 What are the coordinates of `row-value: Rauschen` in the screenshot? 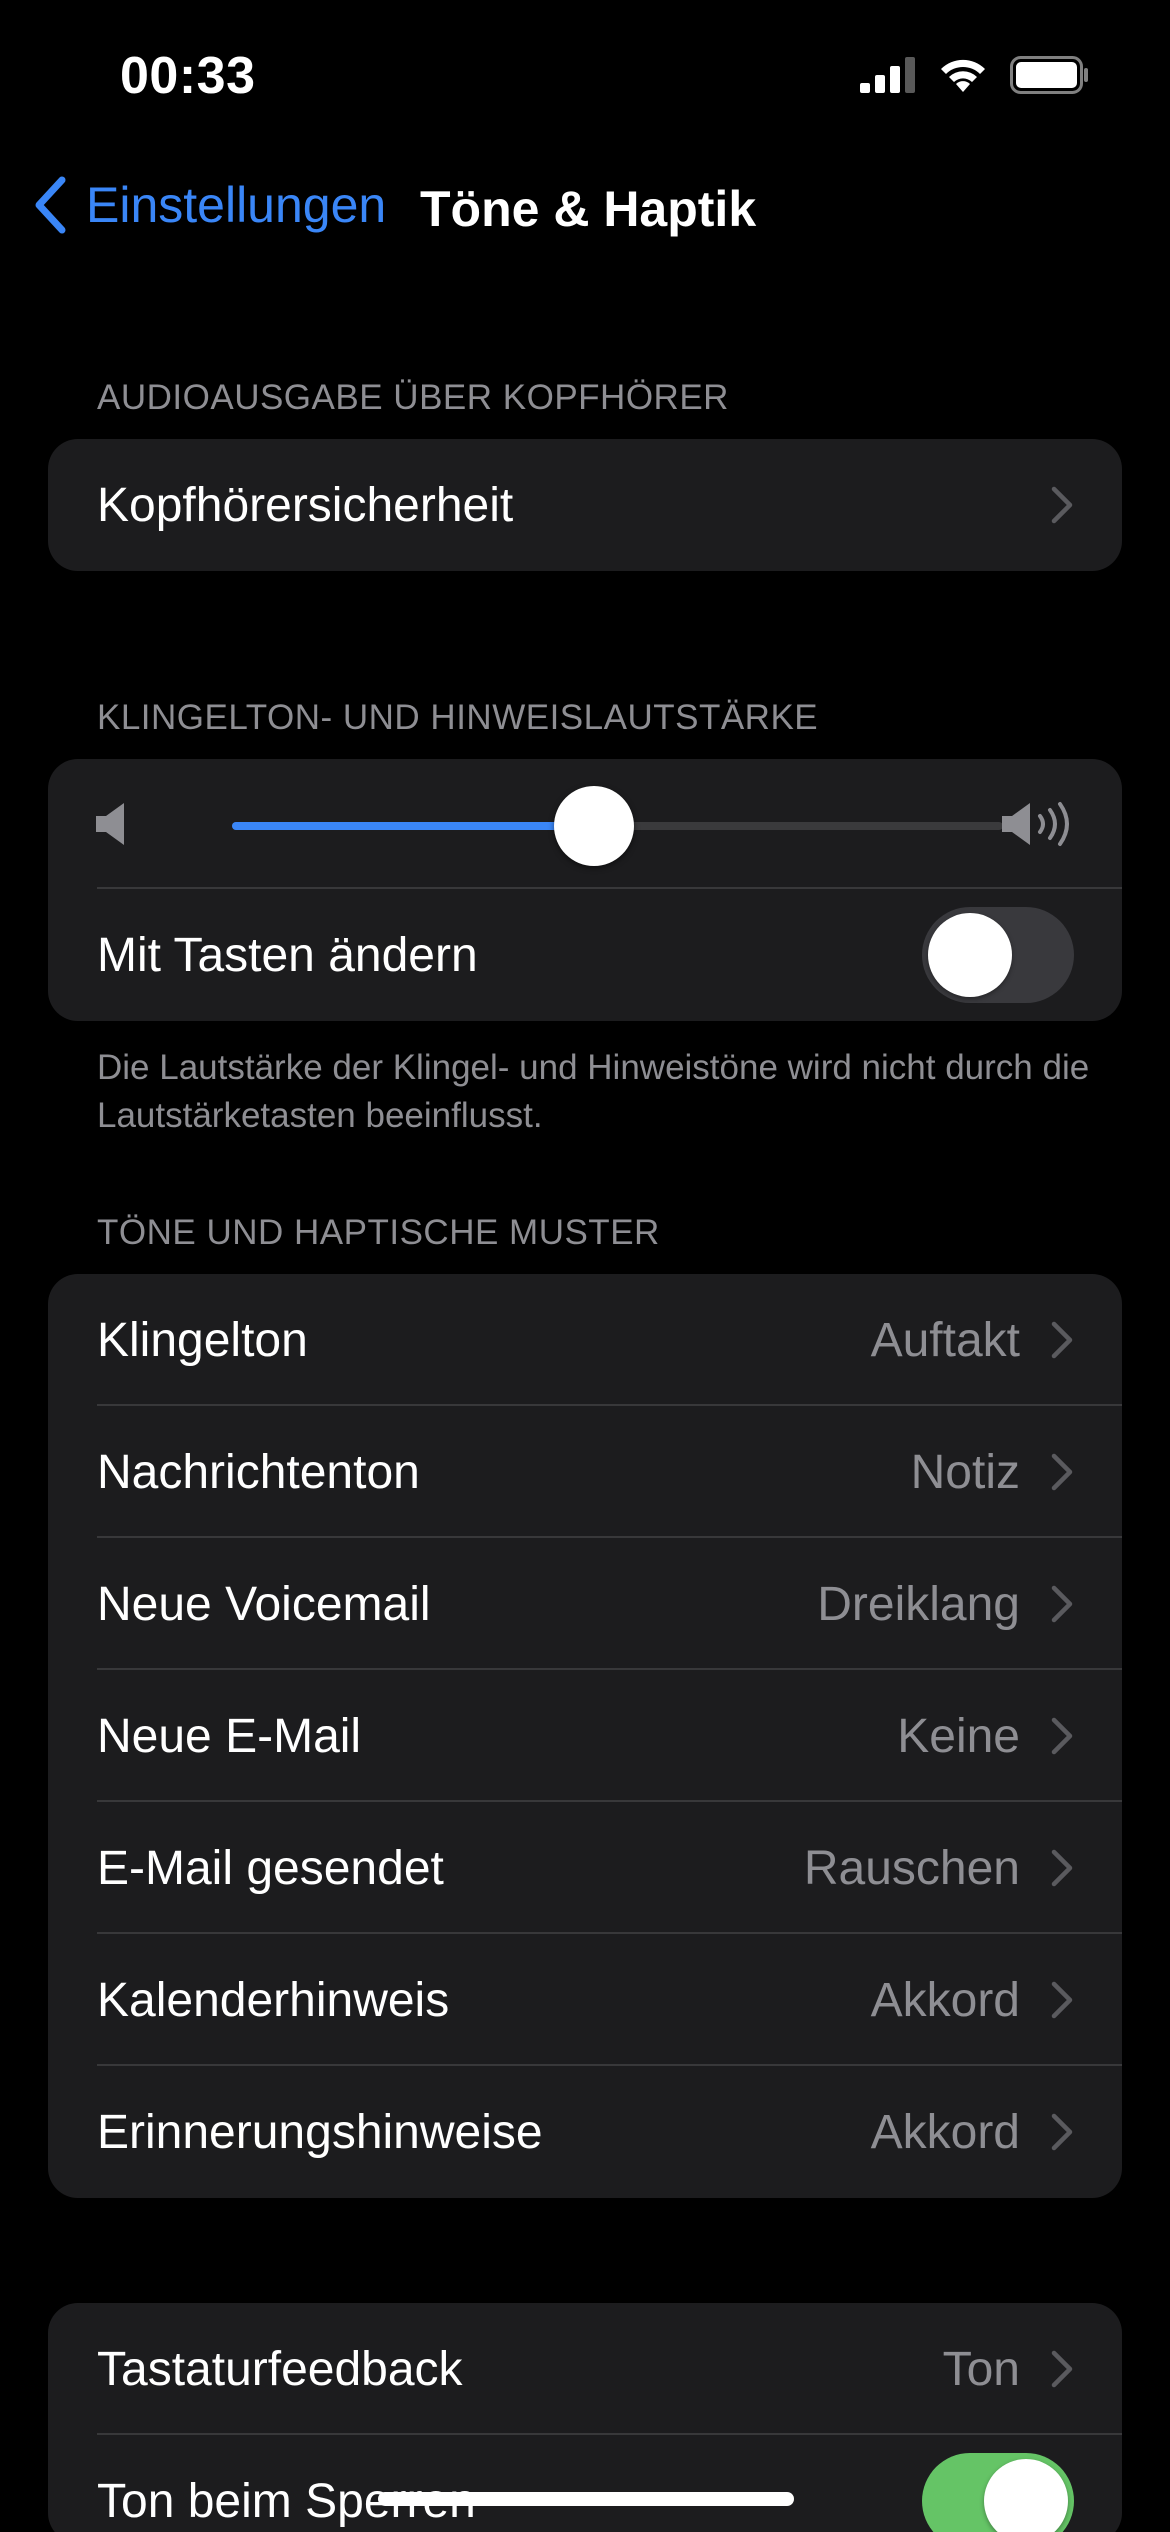 It's located at (911, 1868).